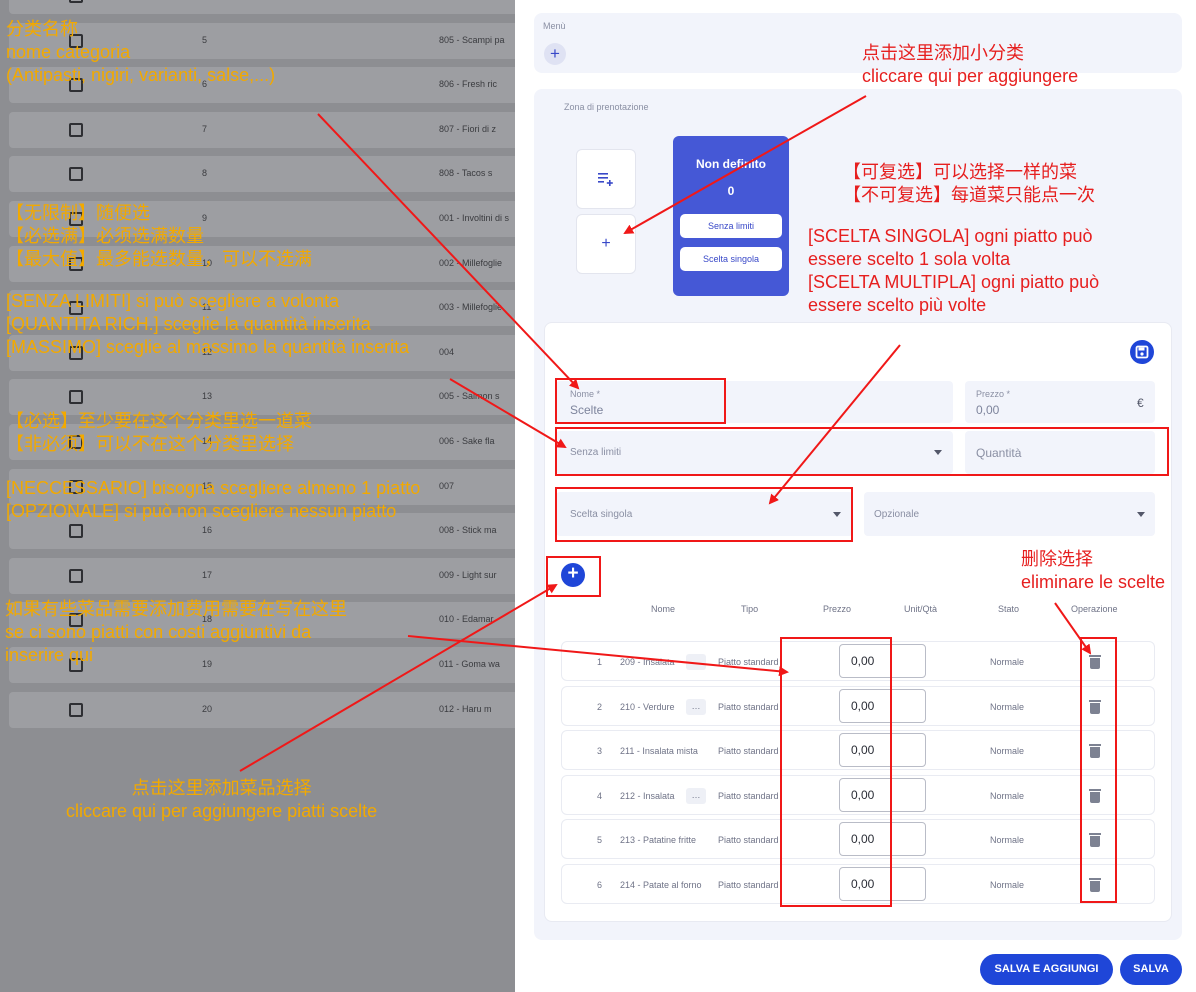 This screenshot has width=1196, height=992. I want to click on annotation-add-sub: 点击这里添加小分类 cliccare qui per aggiungere, so click(970, 64).